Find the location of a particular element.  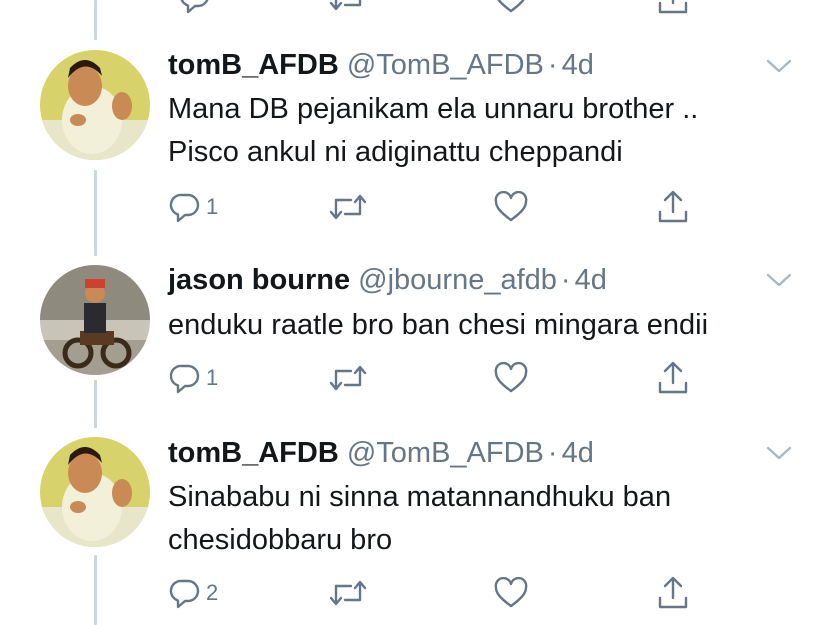

display-name: jason bourne is located at coordinates (259, 280).